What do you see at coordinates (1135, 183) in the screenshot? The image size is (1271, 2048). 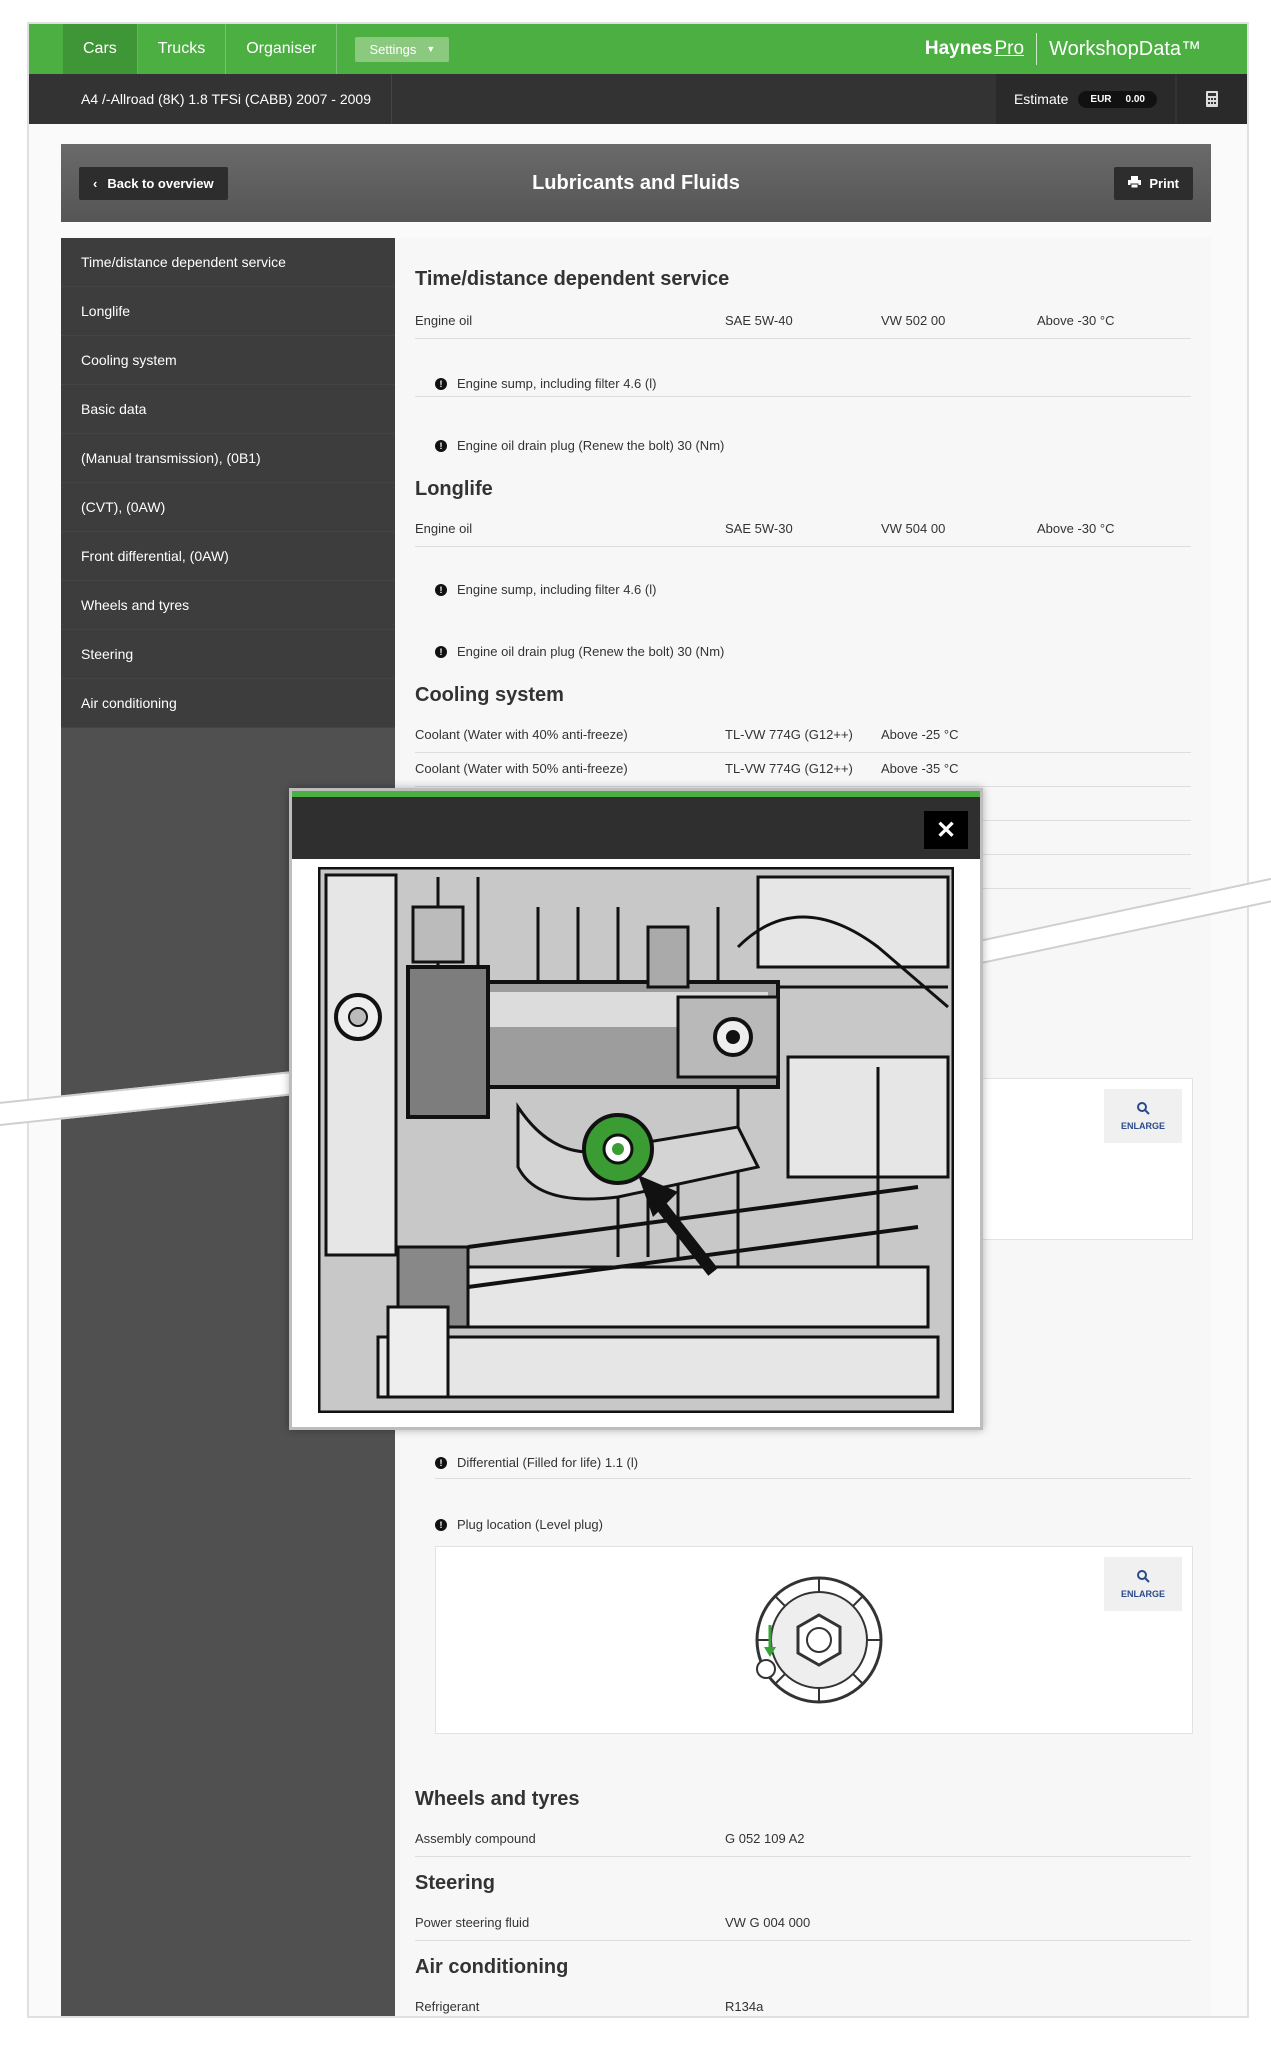 I see `printer-icon` at bounding box center [1135, 183].